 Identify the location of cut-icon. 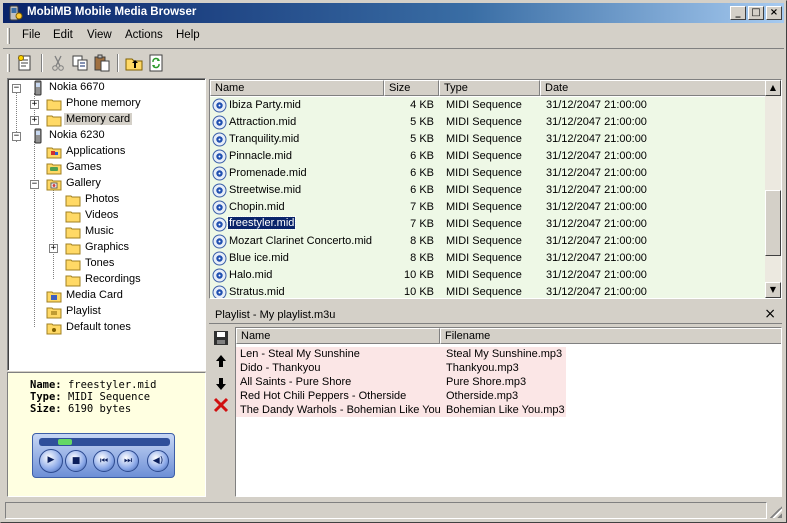
(58, 63).